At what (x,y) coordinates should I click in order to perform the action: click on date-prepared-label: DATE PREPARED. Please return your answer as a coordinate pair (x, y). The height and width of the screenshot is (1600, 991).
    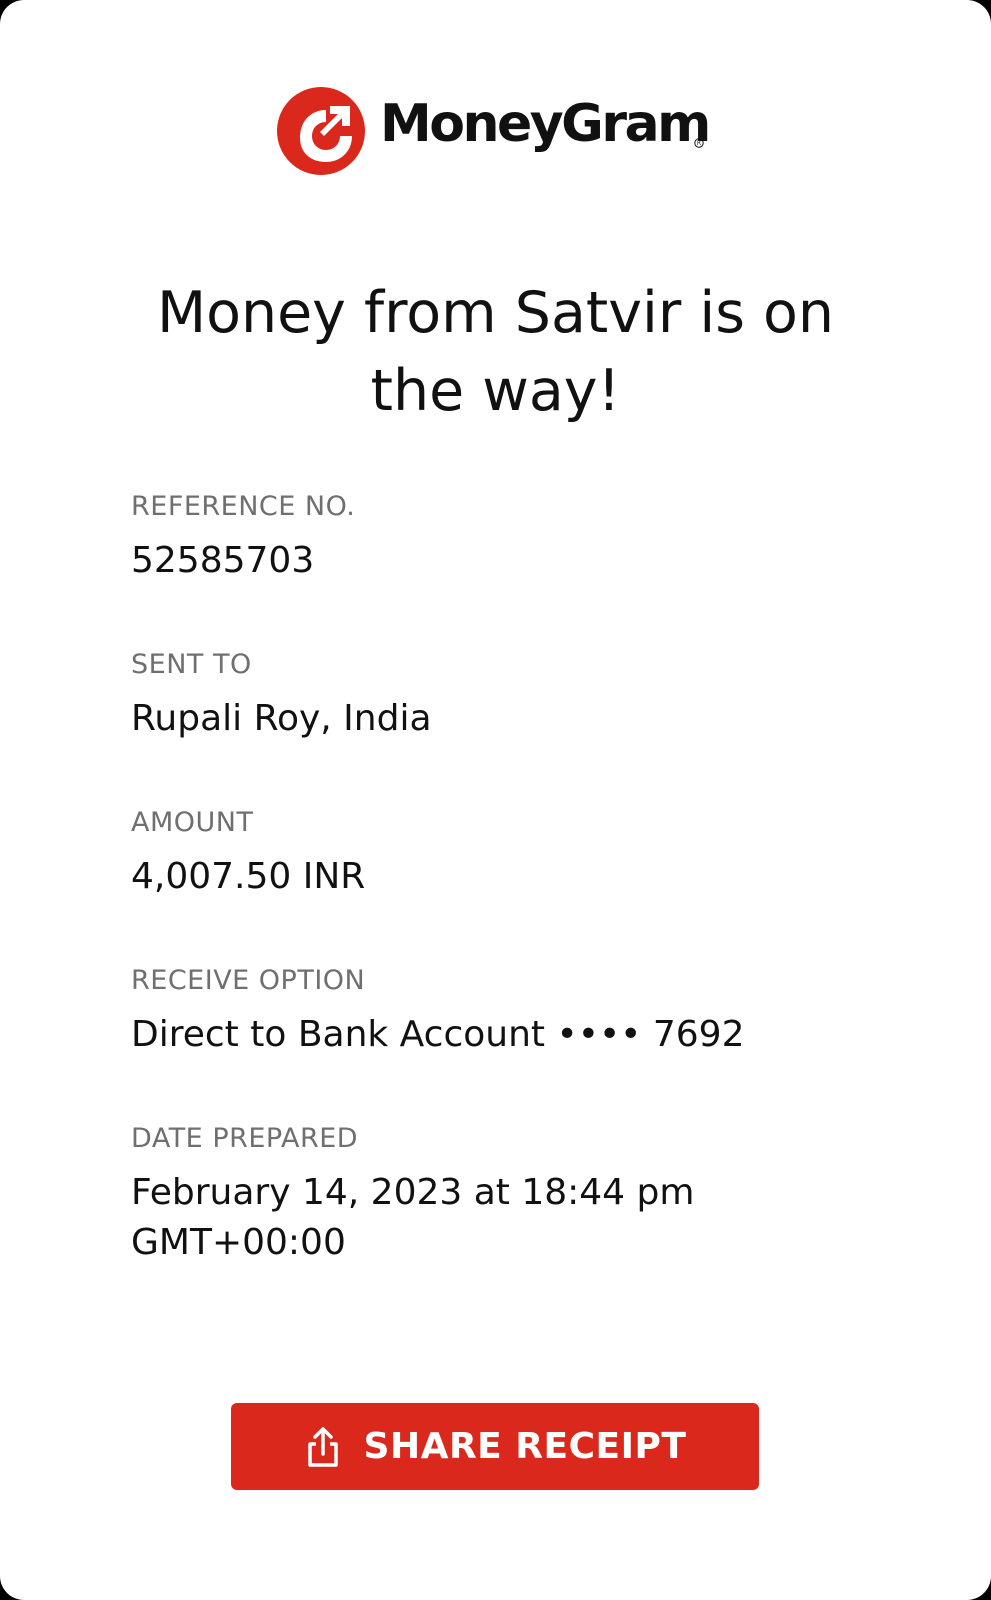
    Looking at the image, I should click on (245, 1138).